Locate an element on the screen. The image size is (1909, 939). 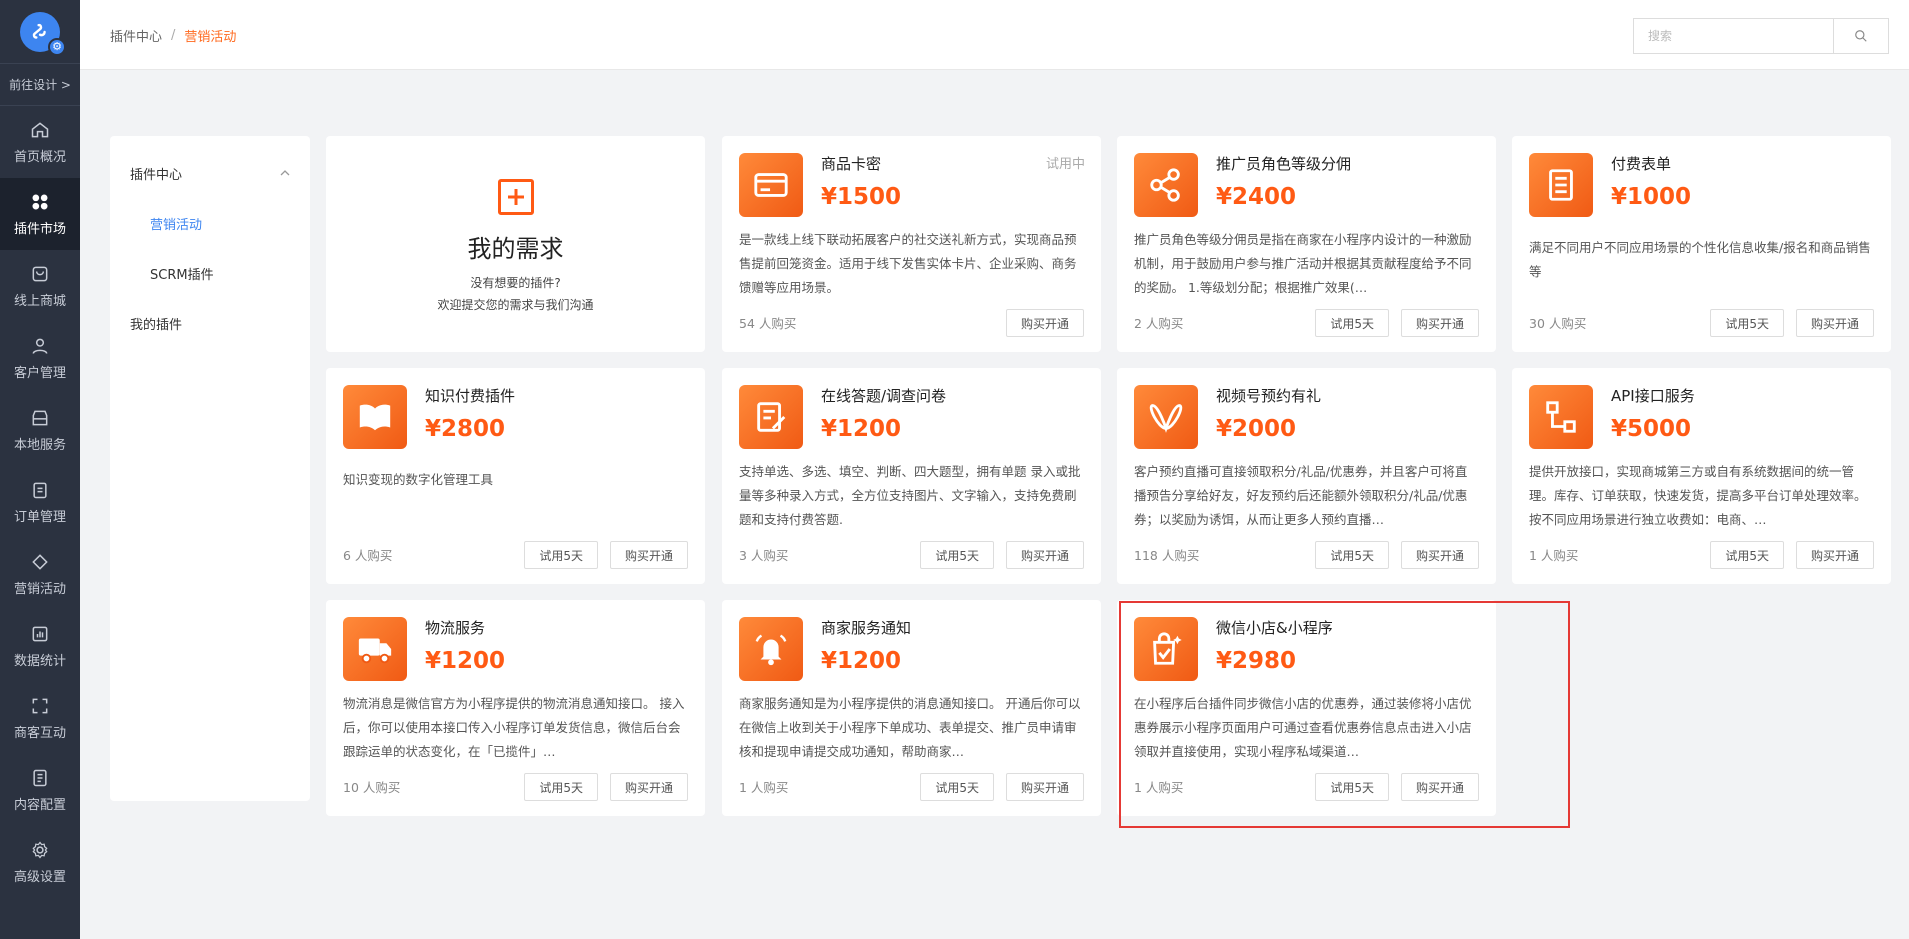
api-tree-icon is located at coordinates (1561, 417).